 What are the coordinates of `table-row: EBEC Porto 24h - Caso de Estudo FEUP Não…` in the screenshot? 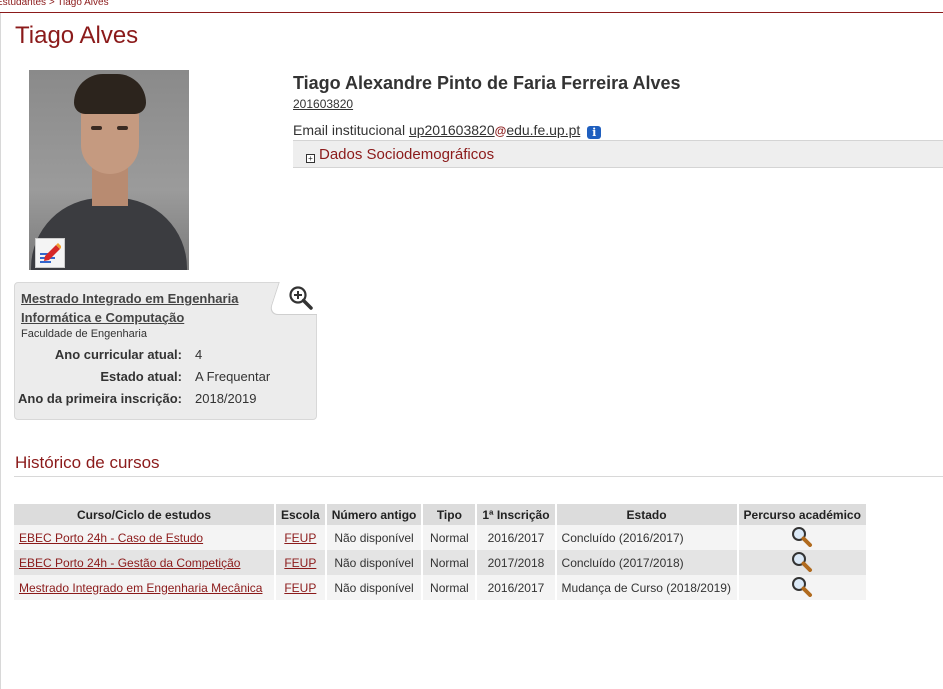 It's located at (440, 537).